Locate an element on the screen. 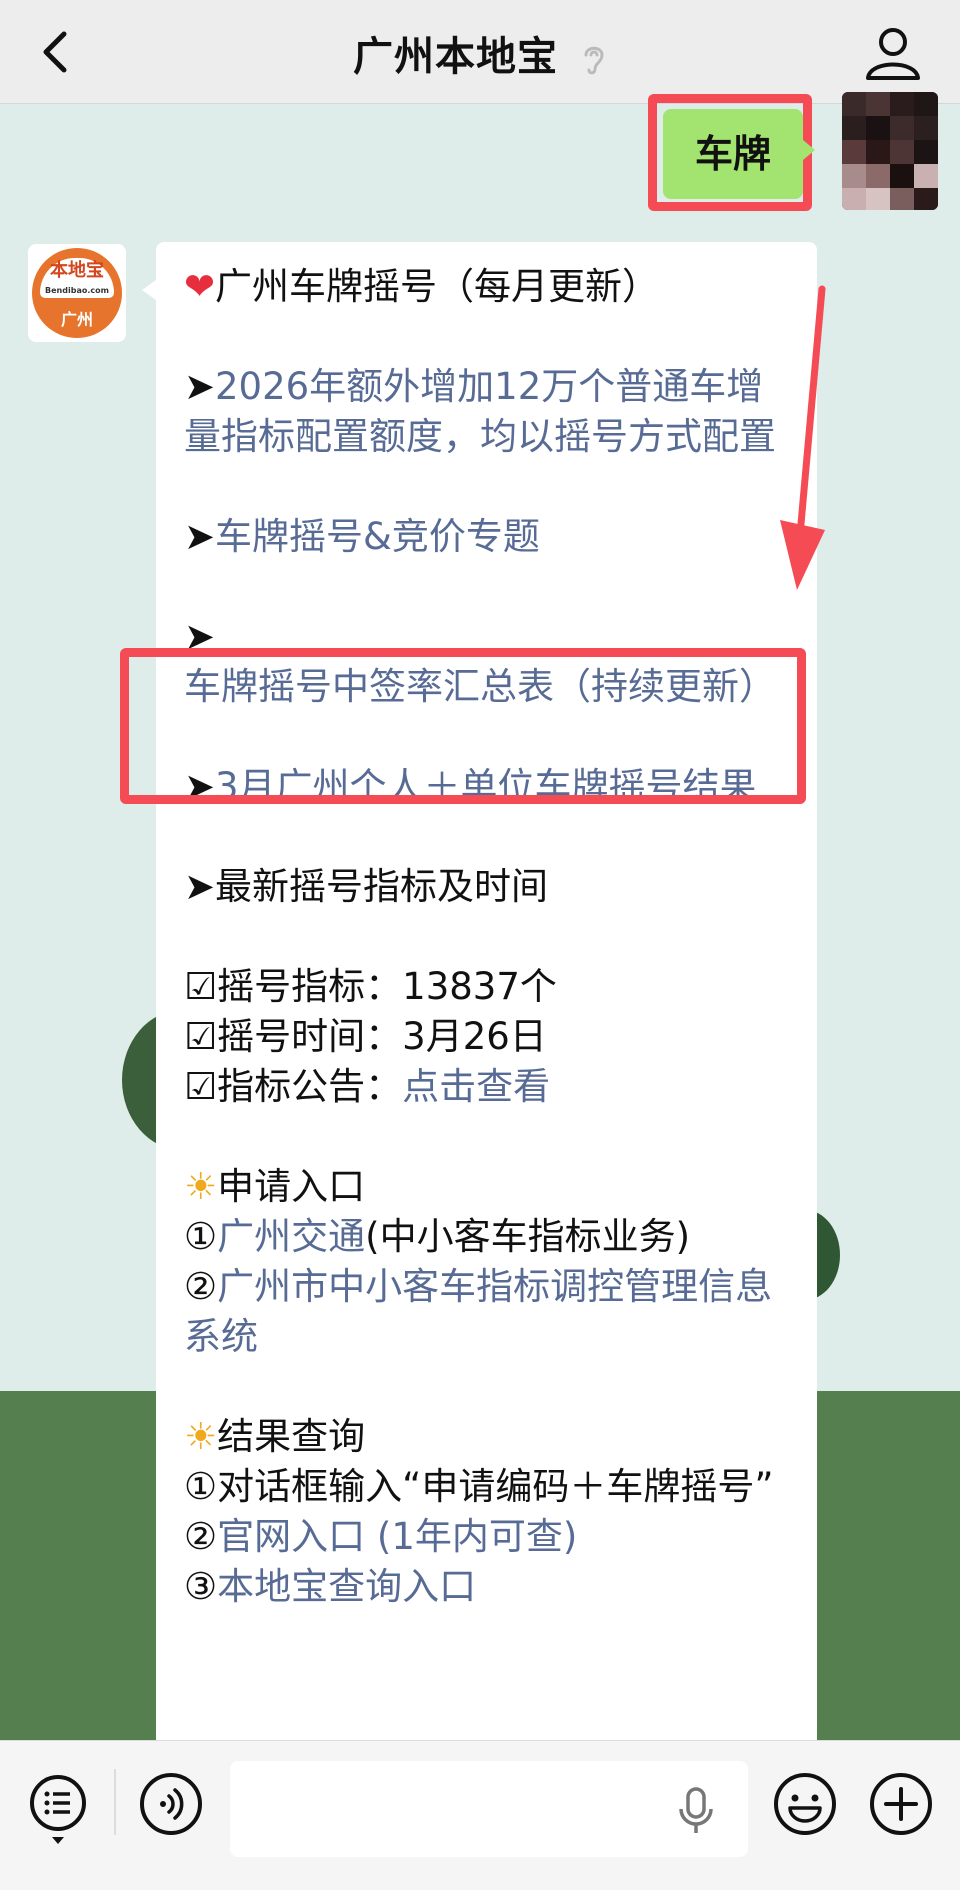 The image size is (960, 1890). quota-value: 13837个 is located at coordinates (479, 986).